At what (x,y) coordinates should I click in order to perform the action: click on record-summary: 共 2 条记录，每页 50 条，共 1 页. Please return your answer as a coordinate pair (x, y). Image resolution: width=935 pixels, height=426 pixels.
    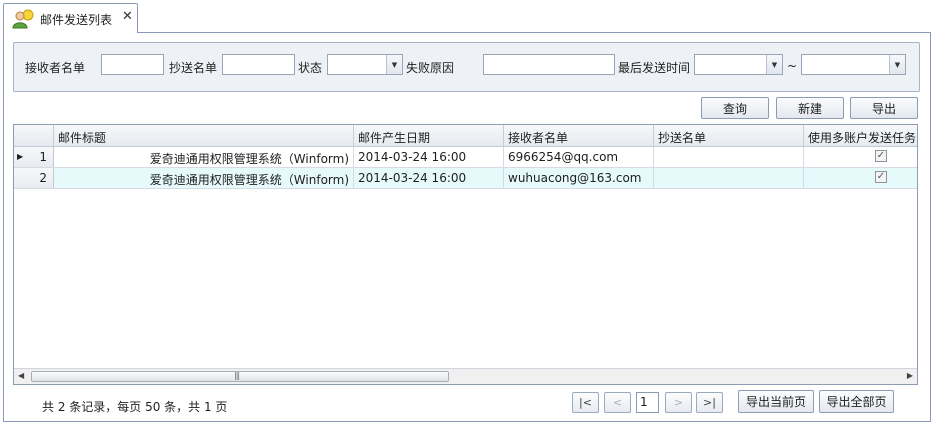
    Looking at the image, I should click on (135, 407).